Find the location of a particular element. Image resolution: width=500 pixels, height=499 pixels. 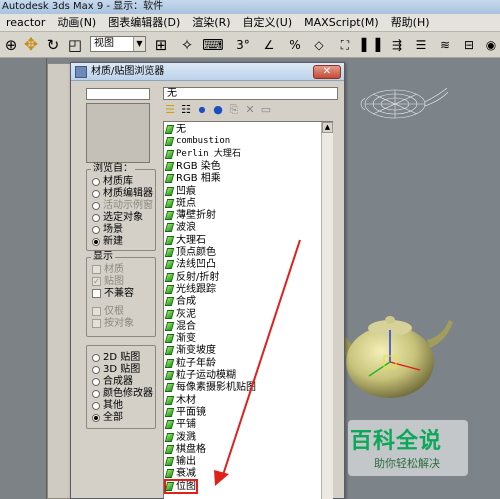

map-list-item: 凹痕 is located at coordinates (180, 191).